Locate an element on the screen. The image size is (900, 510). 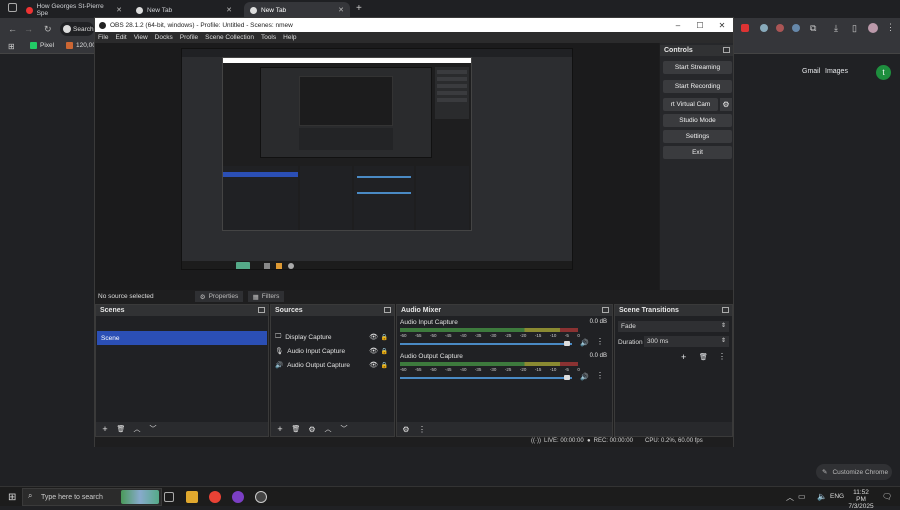
add-source-icon: + is located at coordinates (280, 429).